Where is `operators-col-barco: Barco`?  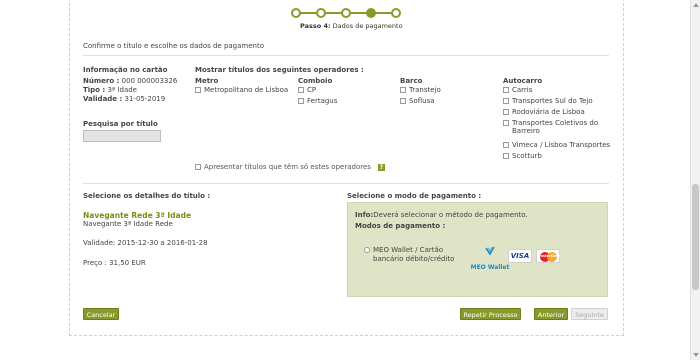
operators-col-barco: Barco is located at coordinates (411, 81).